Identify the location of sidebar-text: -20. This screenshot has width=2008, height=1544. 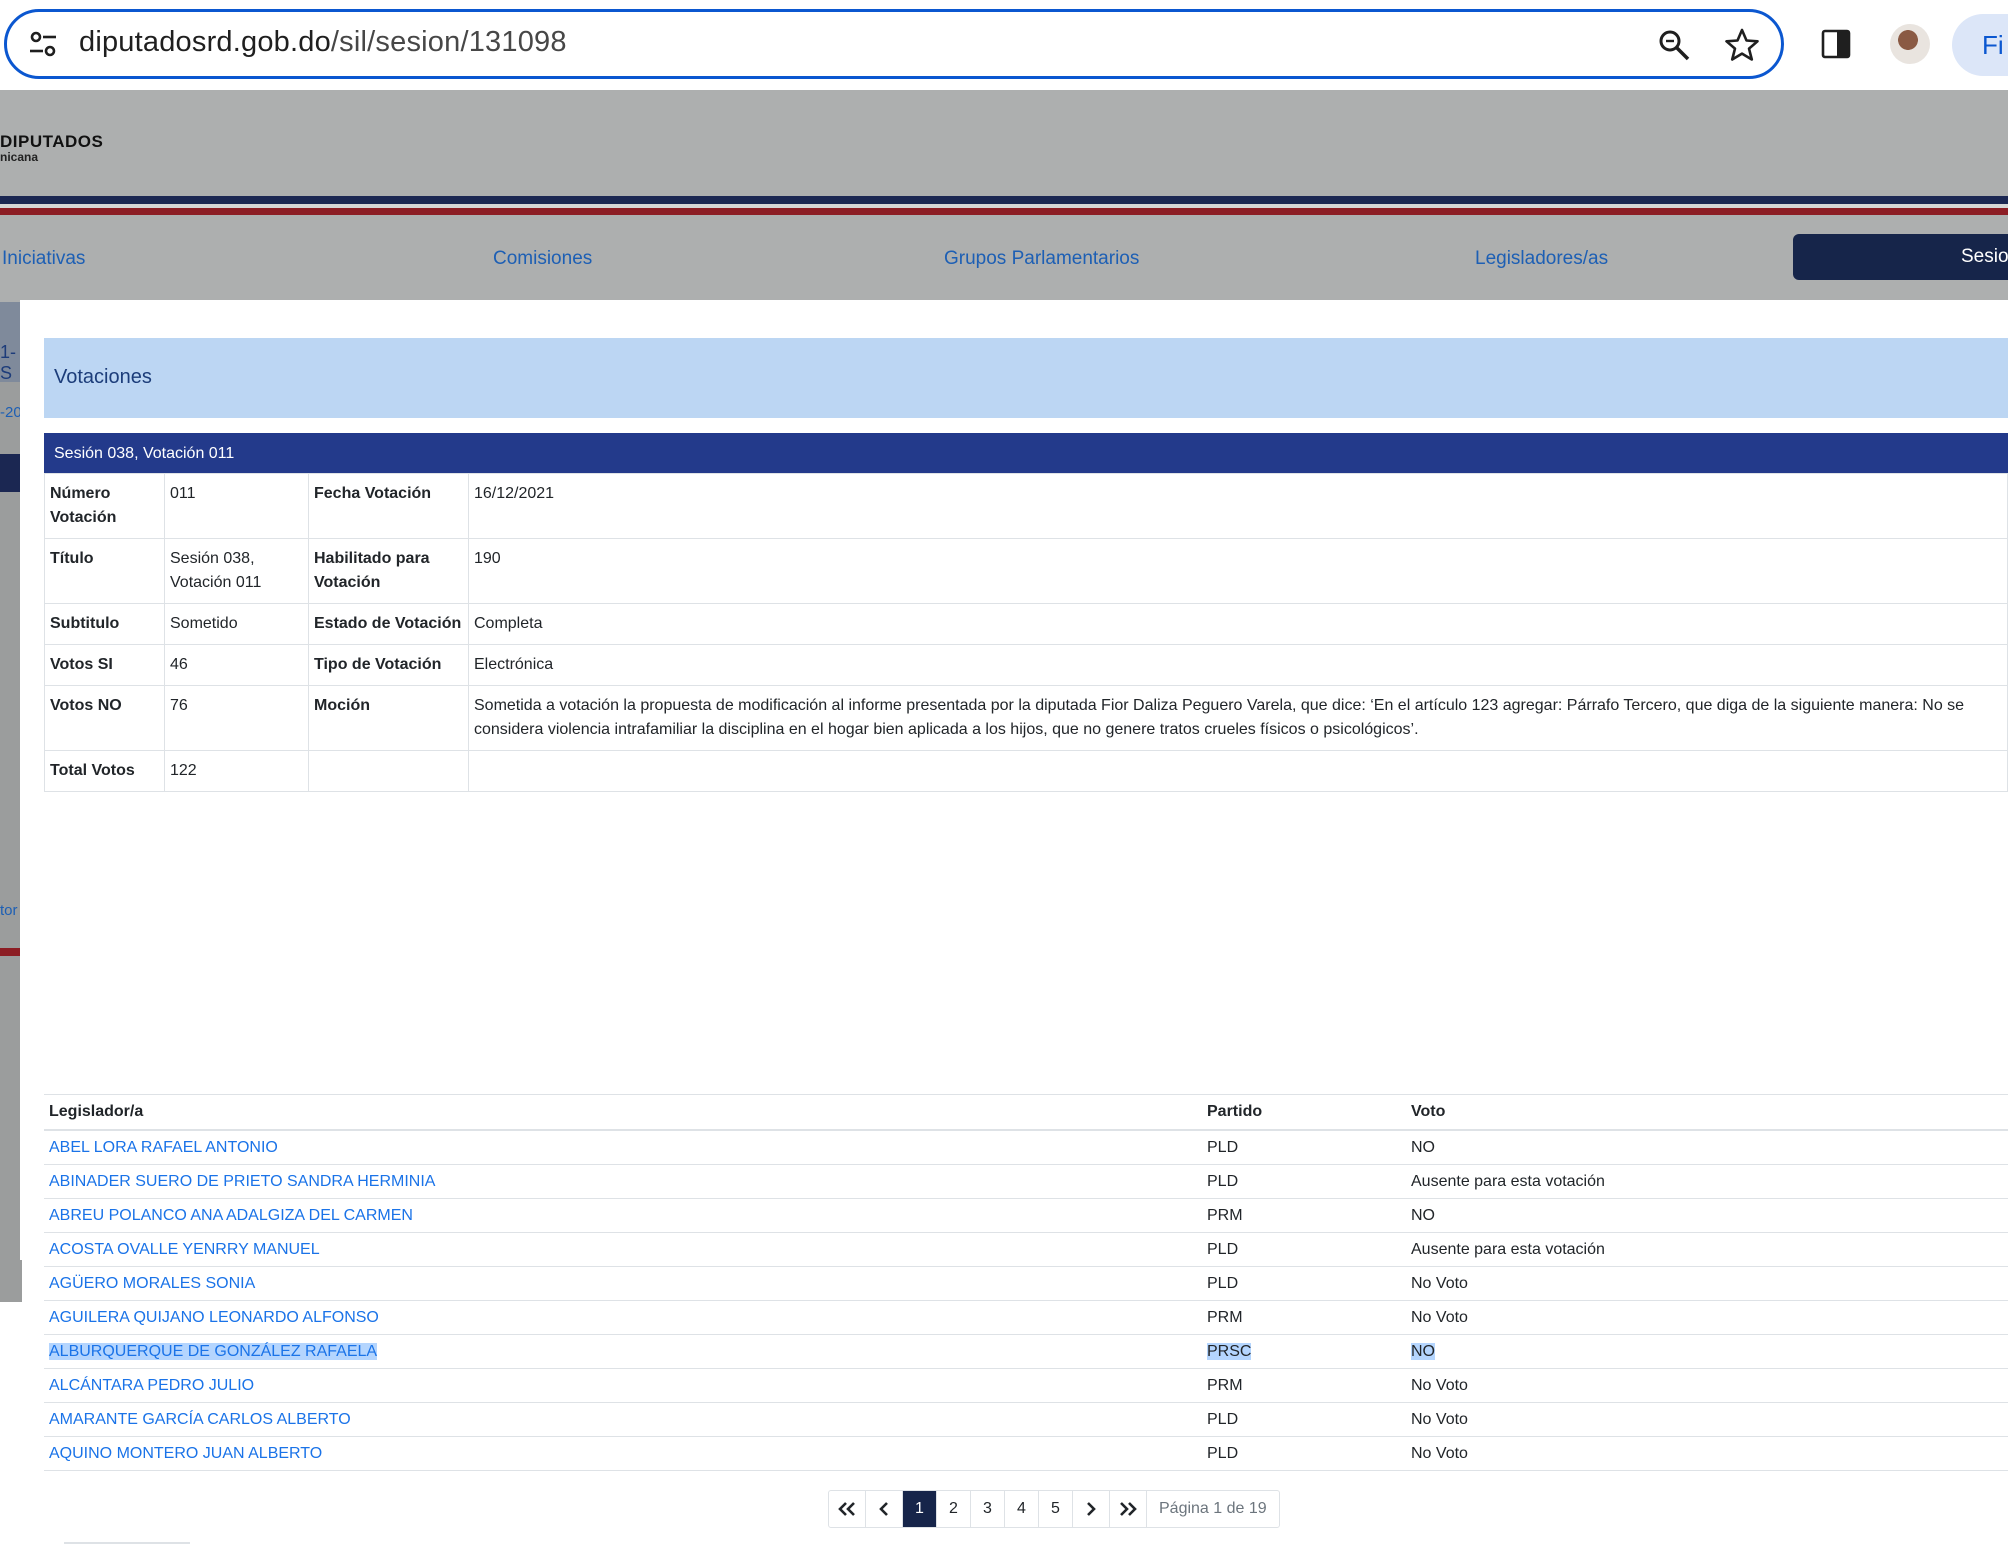
(11, 412).